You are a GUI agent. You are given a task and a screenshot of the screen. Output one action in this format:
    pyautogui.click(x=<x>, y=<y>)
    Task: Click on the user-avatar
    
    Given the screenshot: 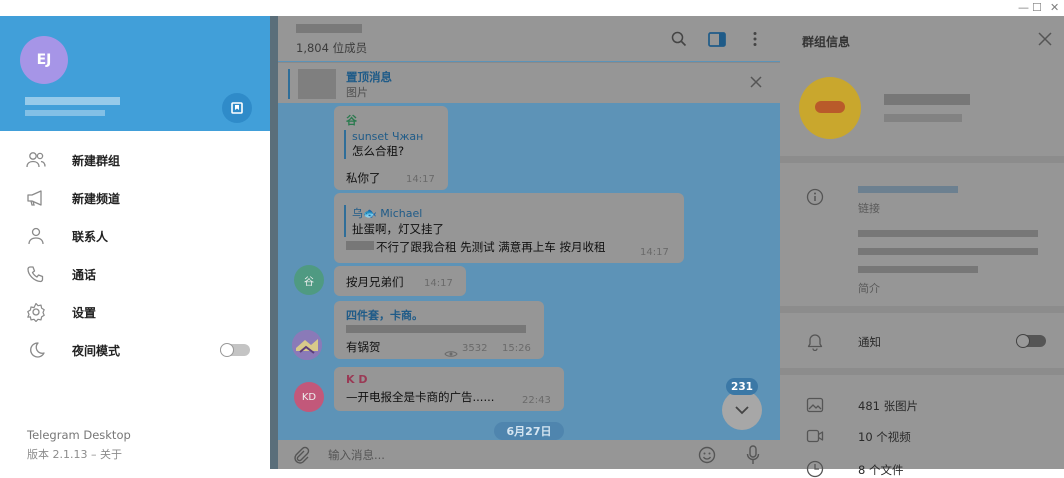 What is the action you would take?
    pyautogui.click(x=307, y=345)
    